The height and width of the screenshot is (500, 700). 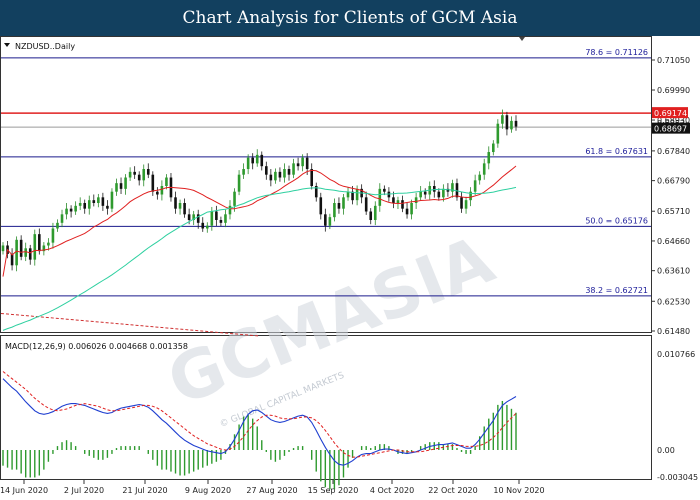 What do you see at coordinates (666, 450) in the screenshot?
I see `macd-tick-label: 0.00` at bounding box center [666, 450].